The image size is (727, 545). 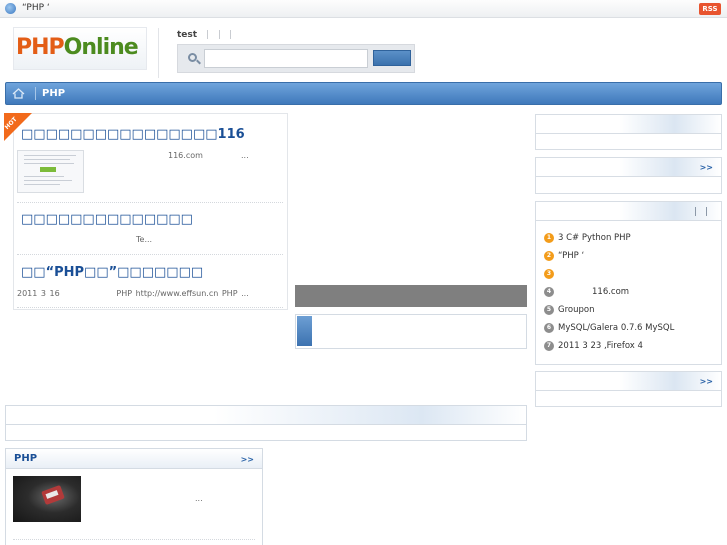 I want to click on nav-divider, so click(x=35, y=93).